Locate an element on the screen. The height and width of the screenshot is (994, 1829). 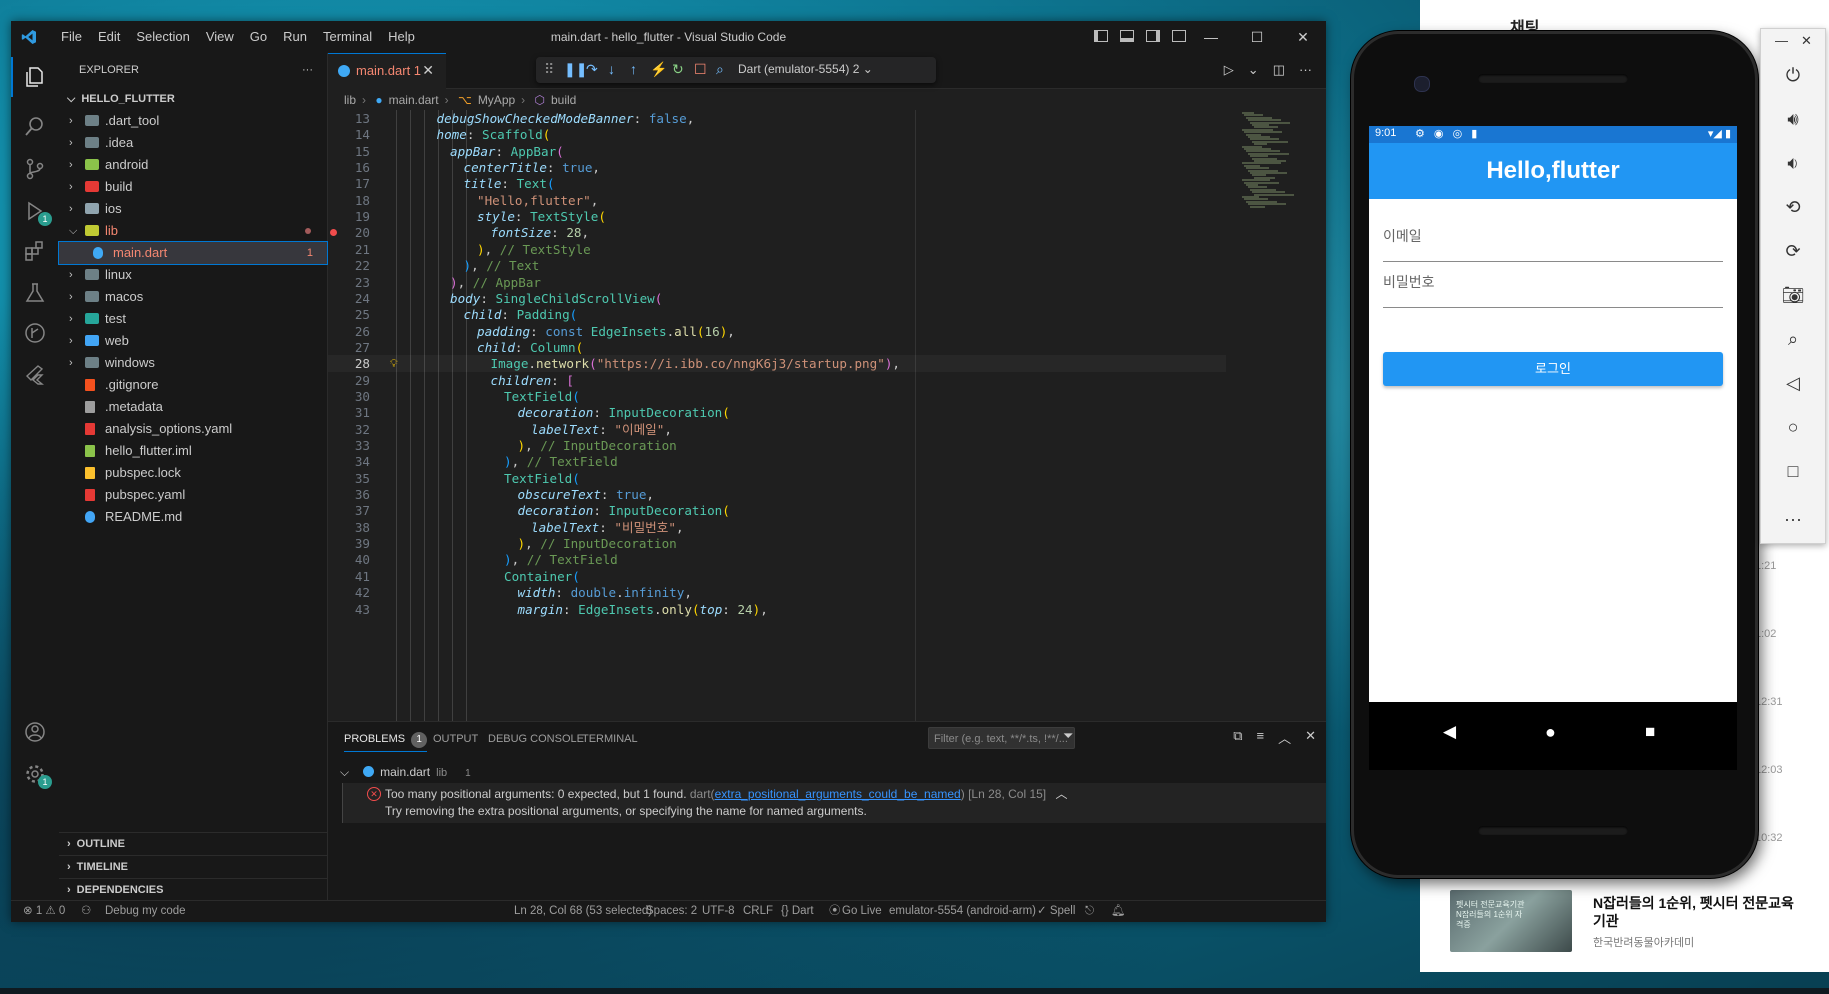
code-line: 16 centerTitle: true, is located at coordinates (777, 167).